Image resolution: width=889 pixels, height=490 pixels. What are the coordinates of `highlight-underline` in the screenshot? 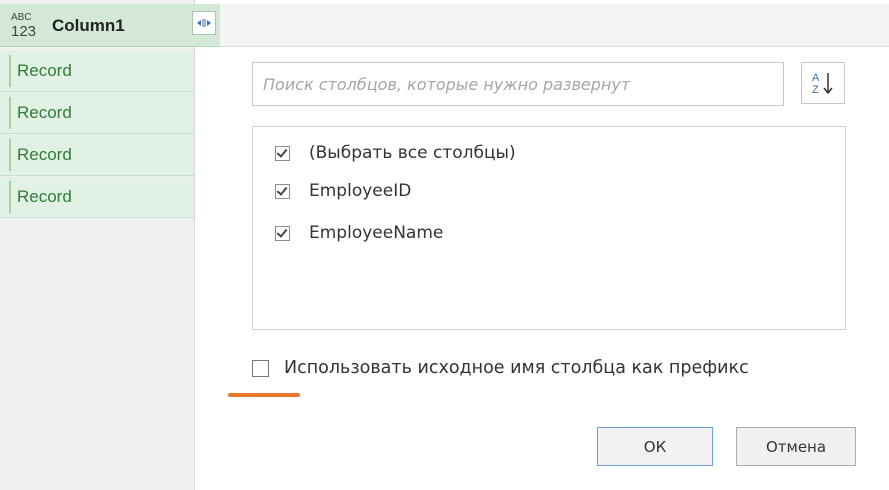 It's located at (264, 395).